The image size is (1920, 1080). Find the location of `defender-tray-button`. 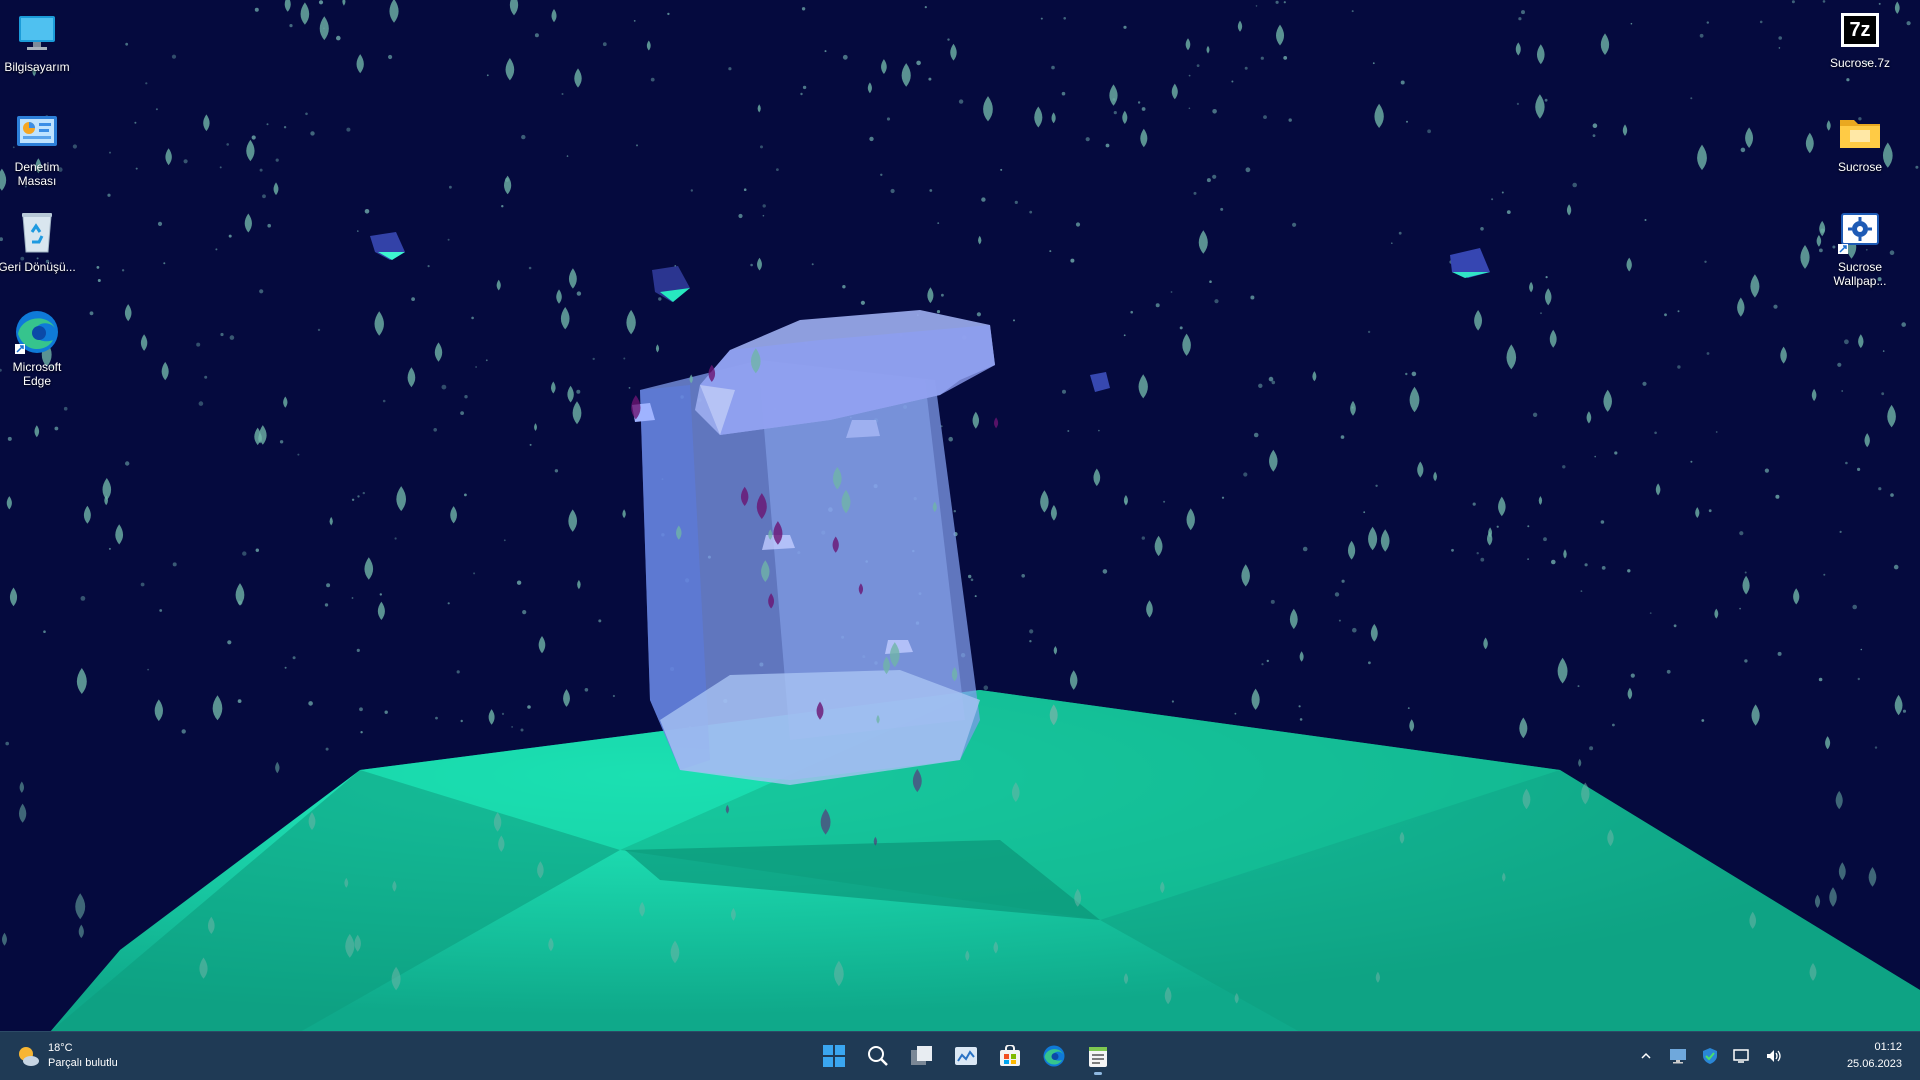

defender-tray-button is located at coordinates (1710, 1056).